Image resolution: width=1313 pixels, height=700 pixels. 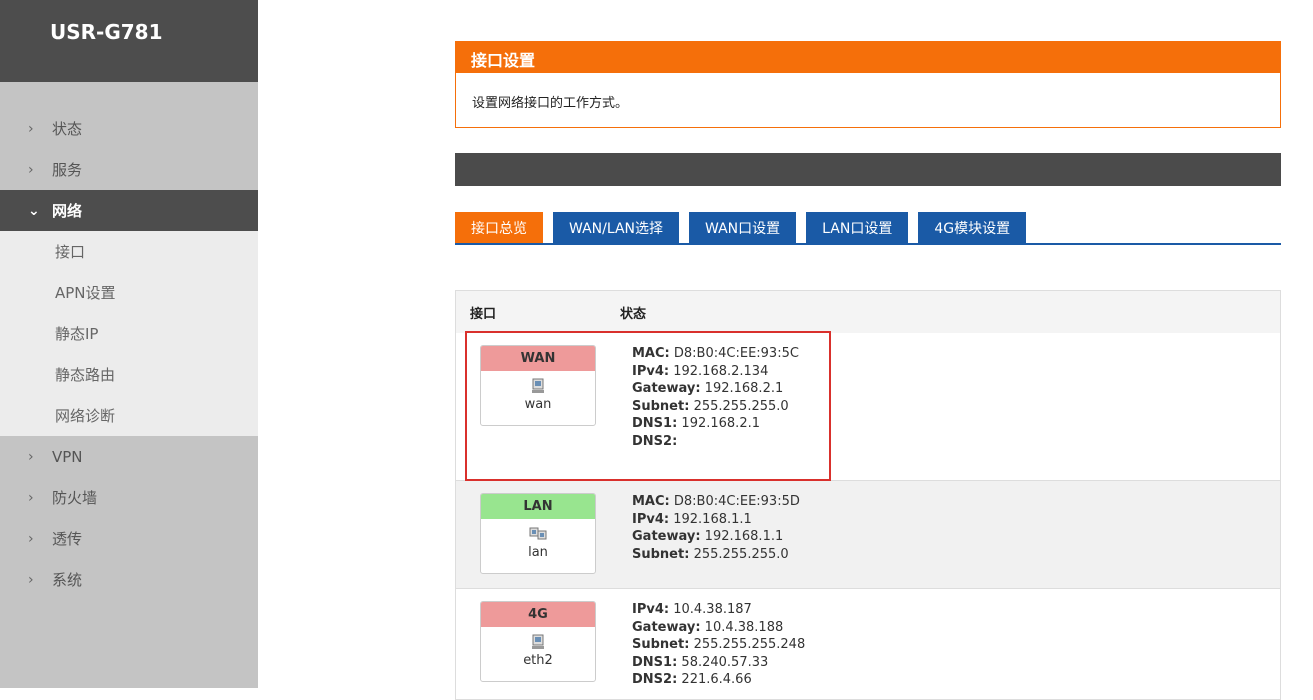 I want to click on status-line: DNS1: 192.168.2.1, so click(x=715, y=424).